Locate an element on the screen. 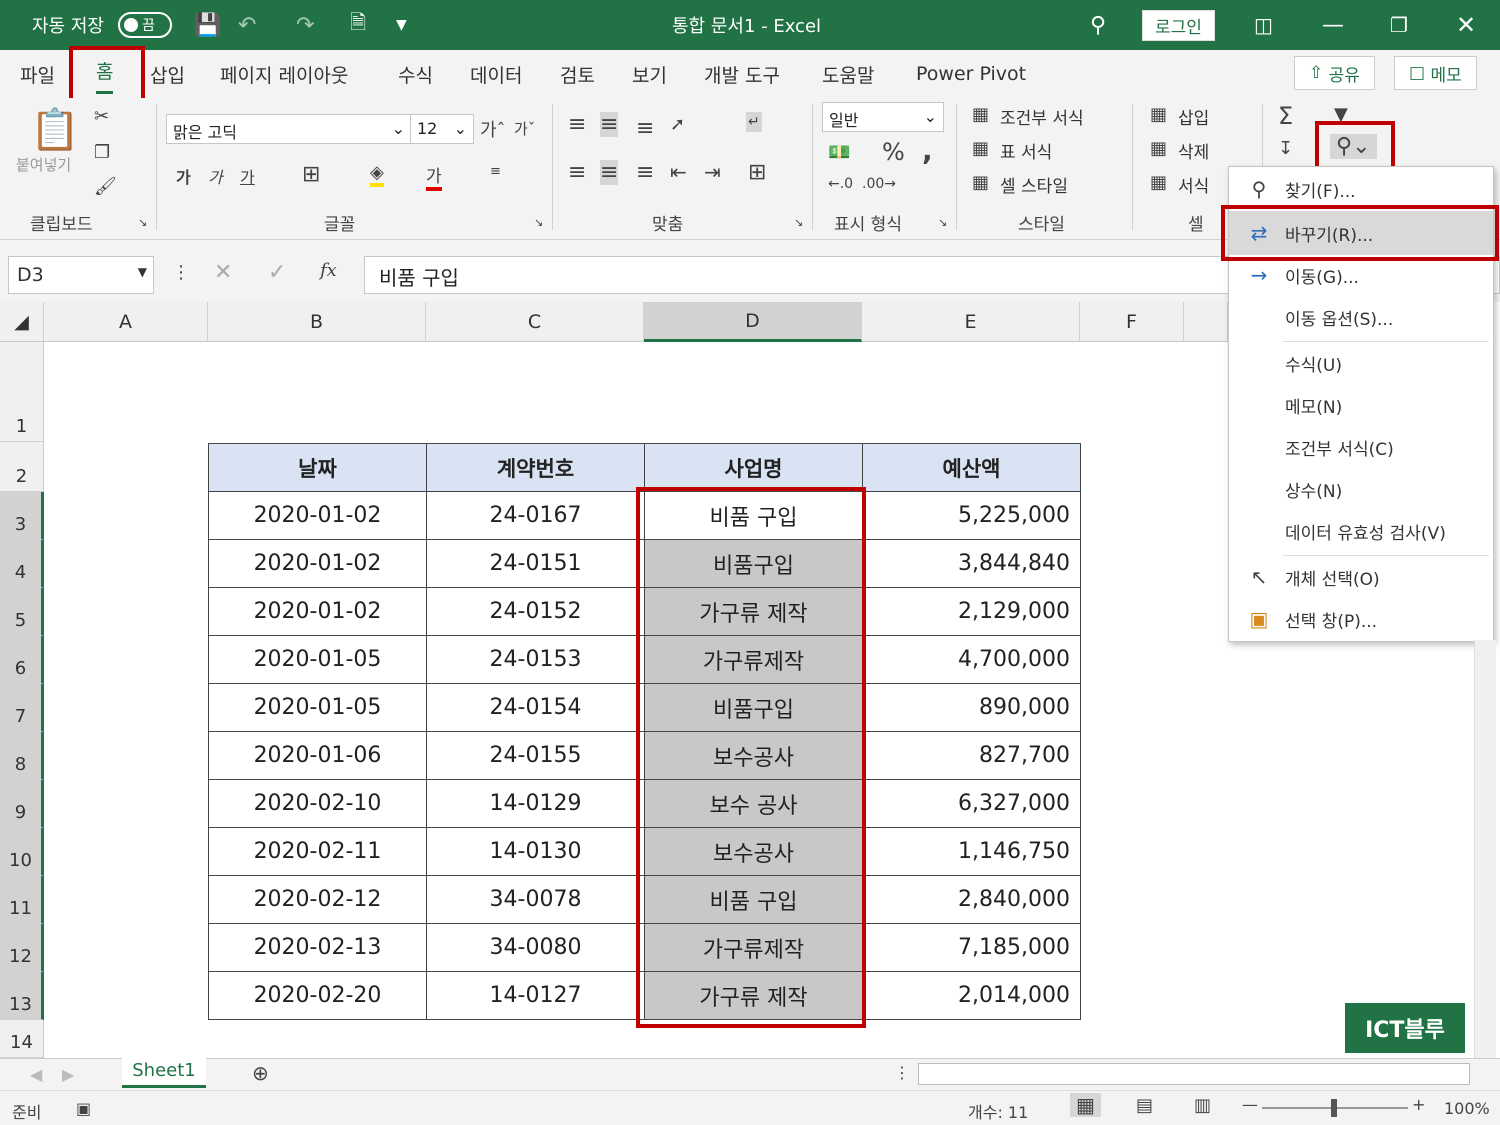 The image size is (1500, 1125). paste-icon: 📋 is located at coordinates (55, 129).